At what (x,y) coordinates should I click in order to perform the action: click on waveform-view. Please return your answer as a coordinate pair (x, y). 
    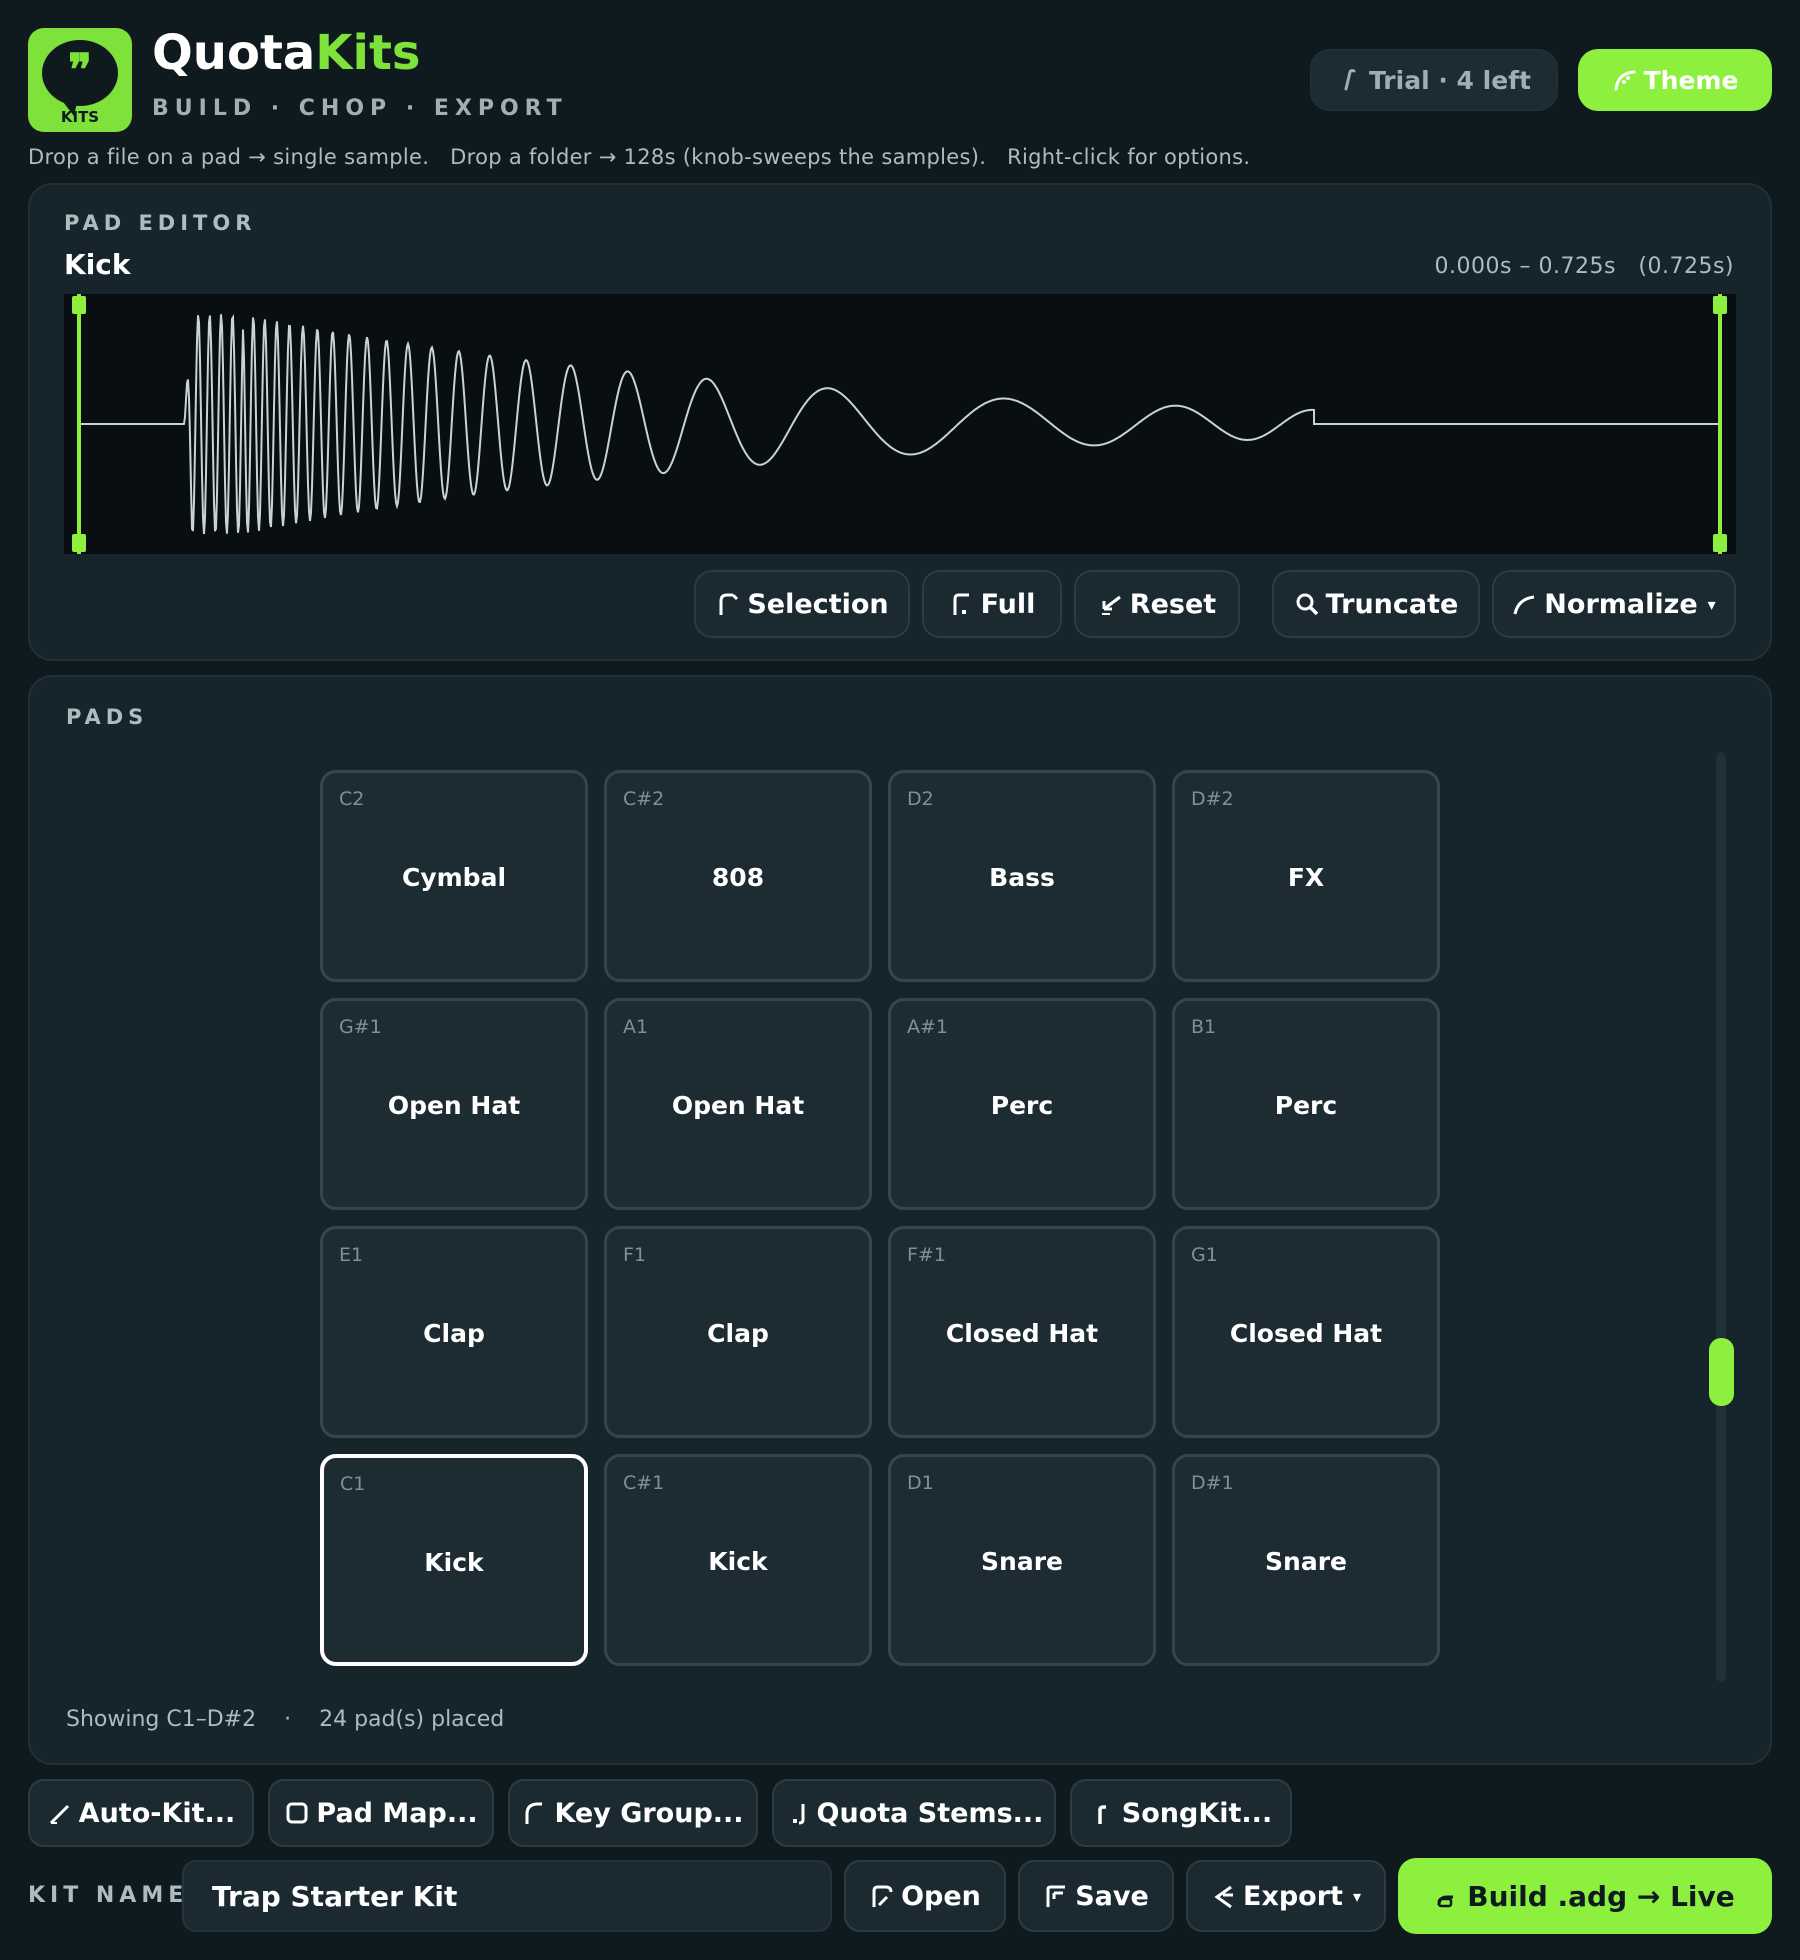
    Looking at the image, I should click on (900, 424).